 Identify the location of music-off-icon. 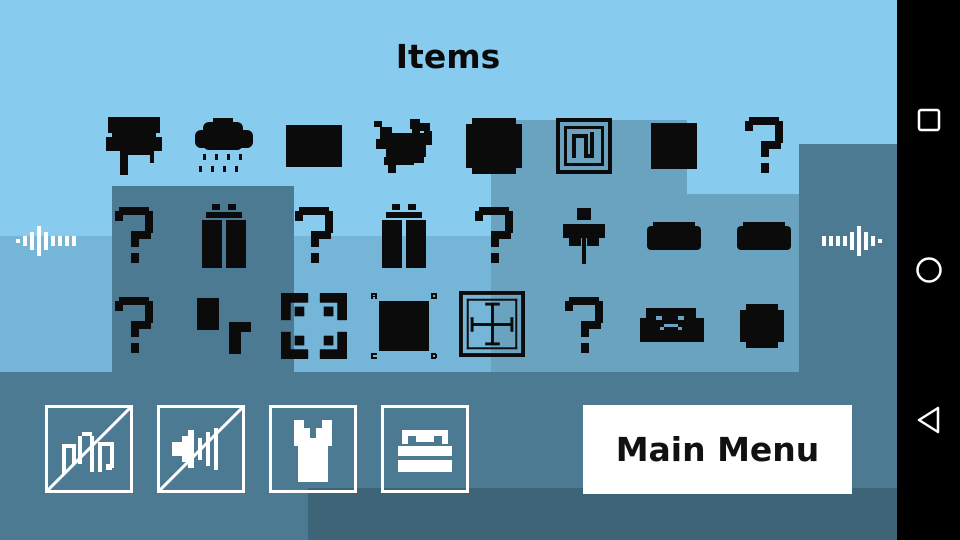
(89, 449).